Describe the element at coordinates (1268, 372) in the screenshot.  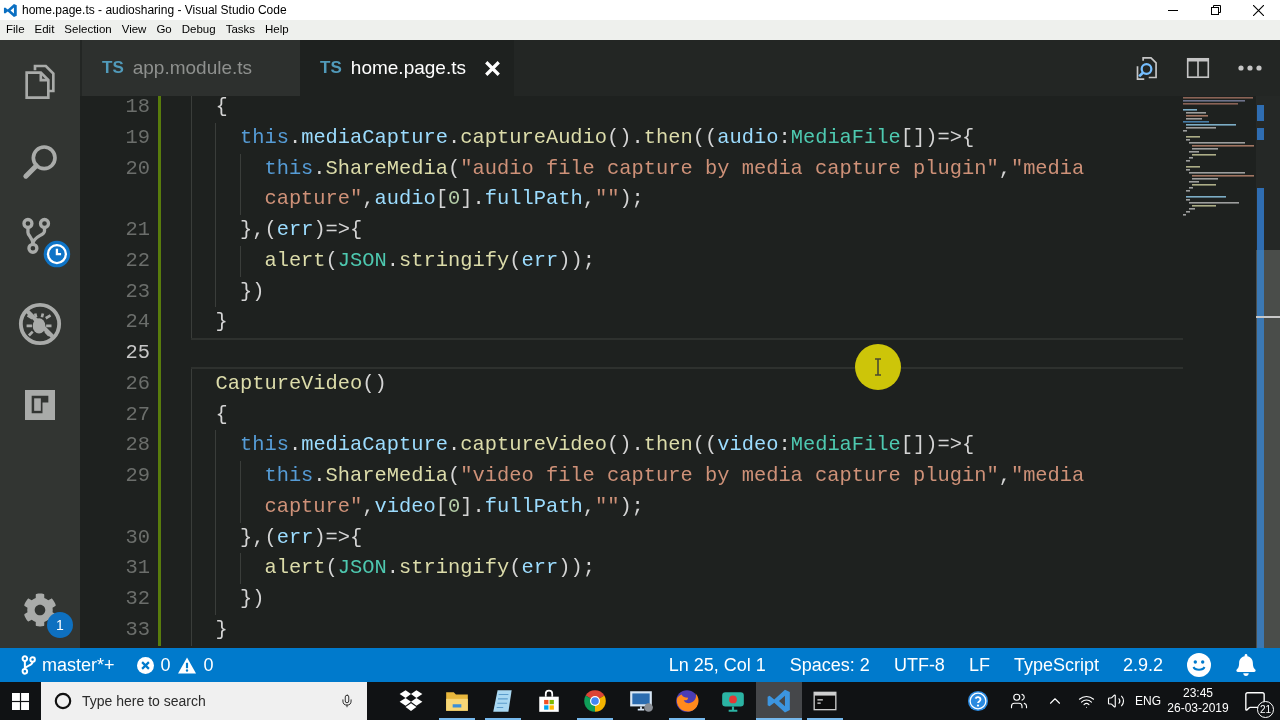
I see `scrollbar` at that location.